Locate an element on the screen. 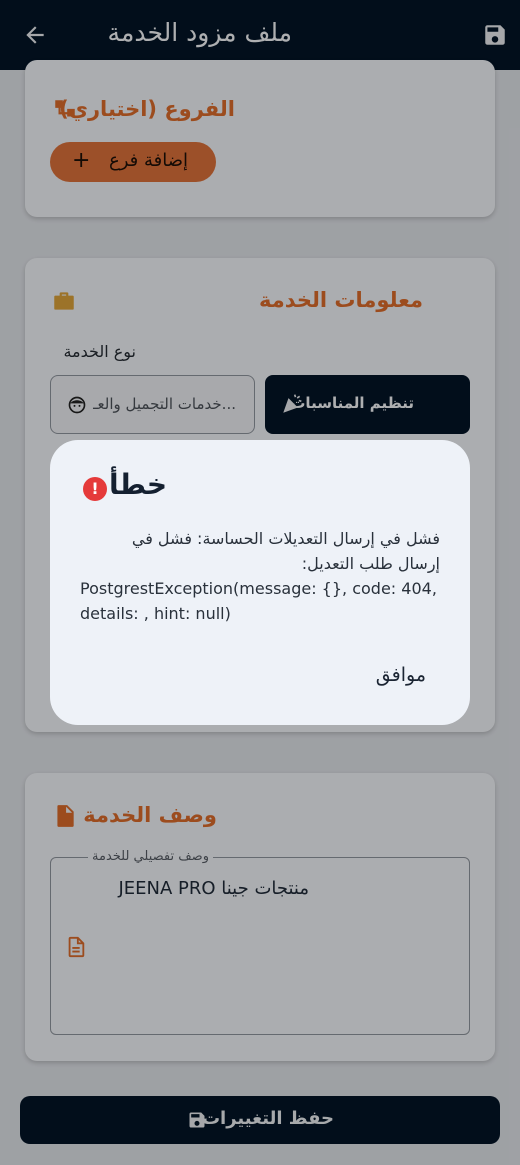 The image size is (520, 1165). ok-button: موافق is located at coordinates (401, 675).